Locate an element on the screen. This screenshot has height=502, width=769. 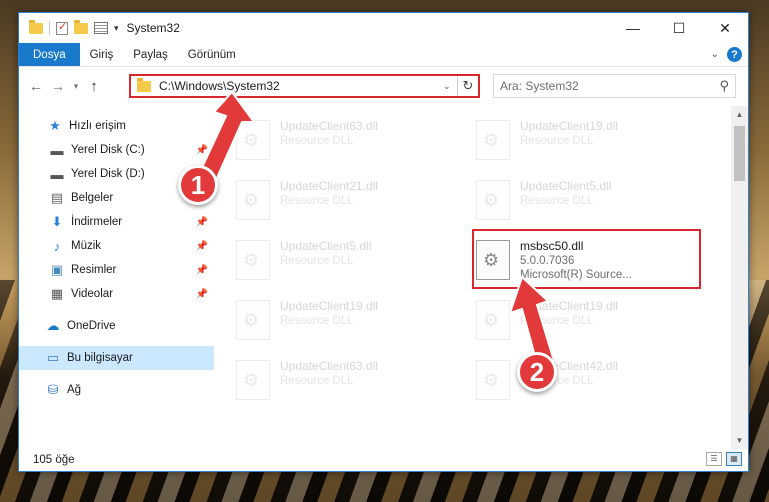
vertical-scrollbar: ▲ ▼ is located at coordinates (739, 277).